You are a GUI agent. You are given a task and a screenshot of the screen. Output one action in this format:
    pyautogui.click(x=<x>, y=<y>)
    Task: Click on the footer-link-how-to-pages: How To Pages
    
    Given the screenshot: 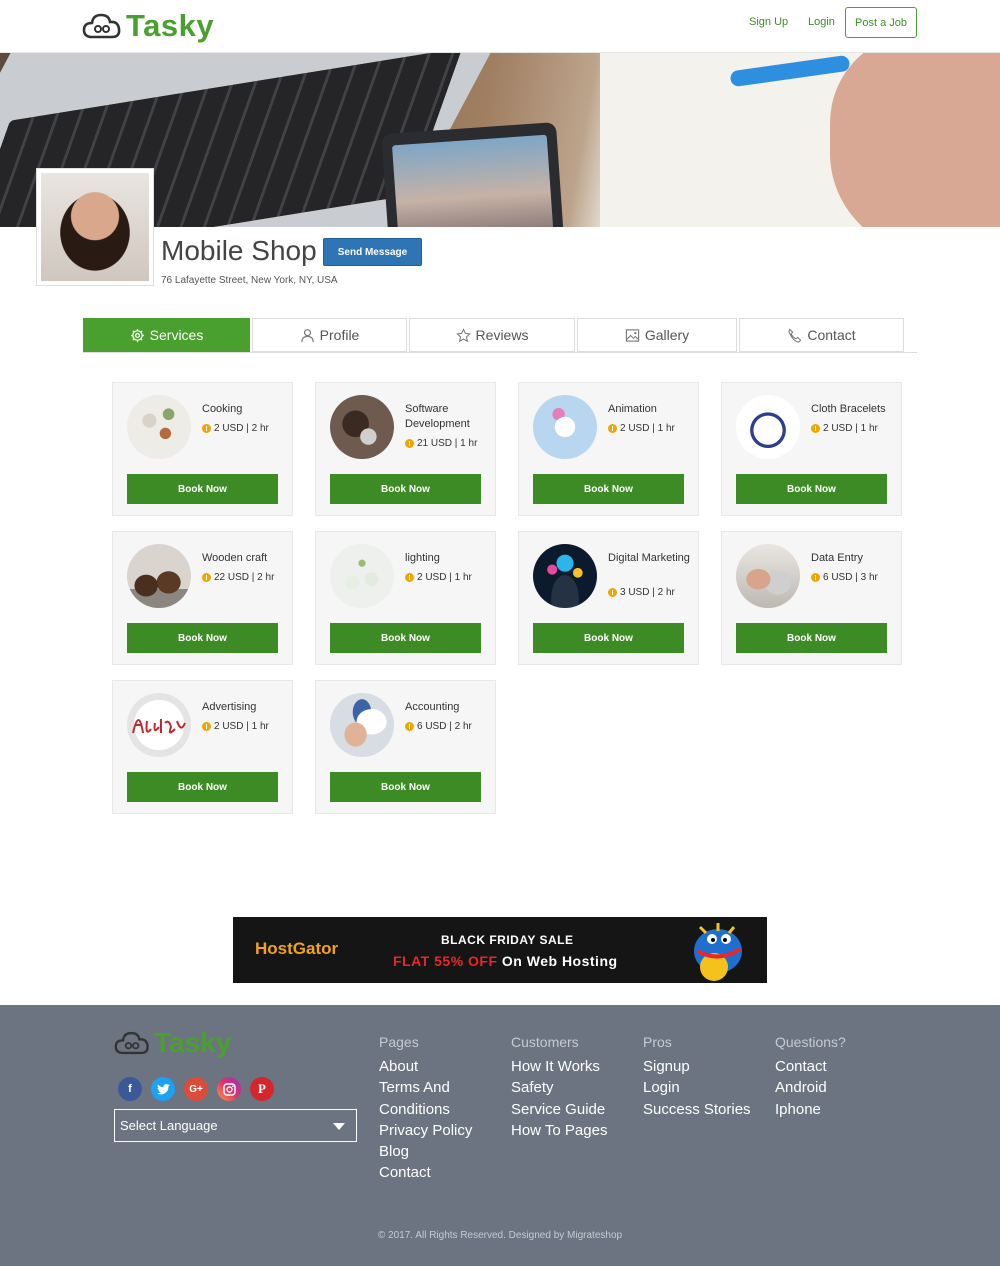 What is the action you would take?
    pyautogui.click(x=559, y=1130)
    